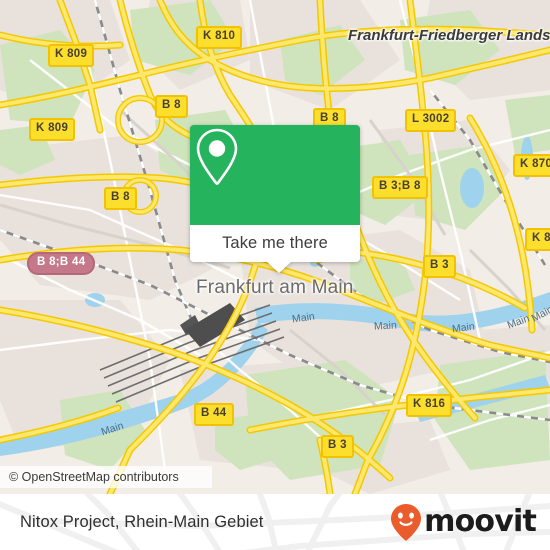  I want to click on popup-action-bar: Take me there, so click(275, 243).